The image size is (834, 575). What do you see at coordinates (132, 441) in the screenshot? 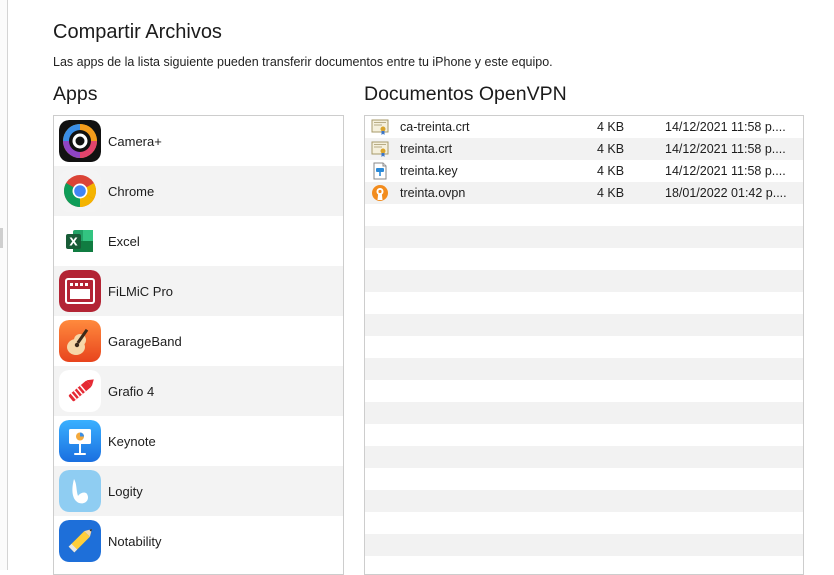
I see `app-label: Keynote` at bounding box center [132, 441].